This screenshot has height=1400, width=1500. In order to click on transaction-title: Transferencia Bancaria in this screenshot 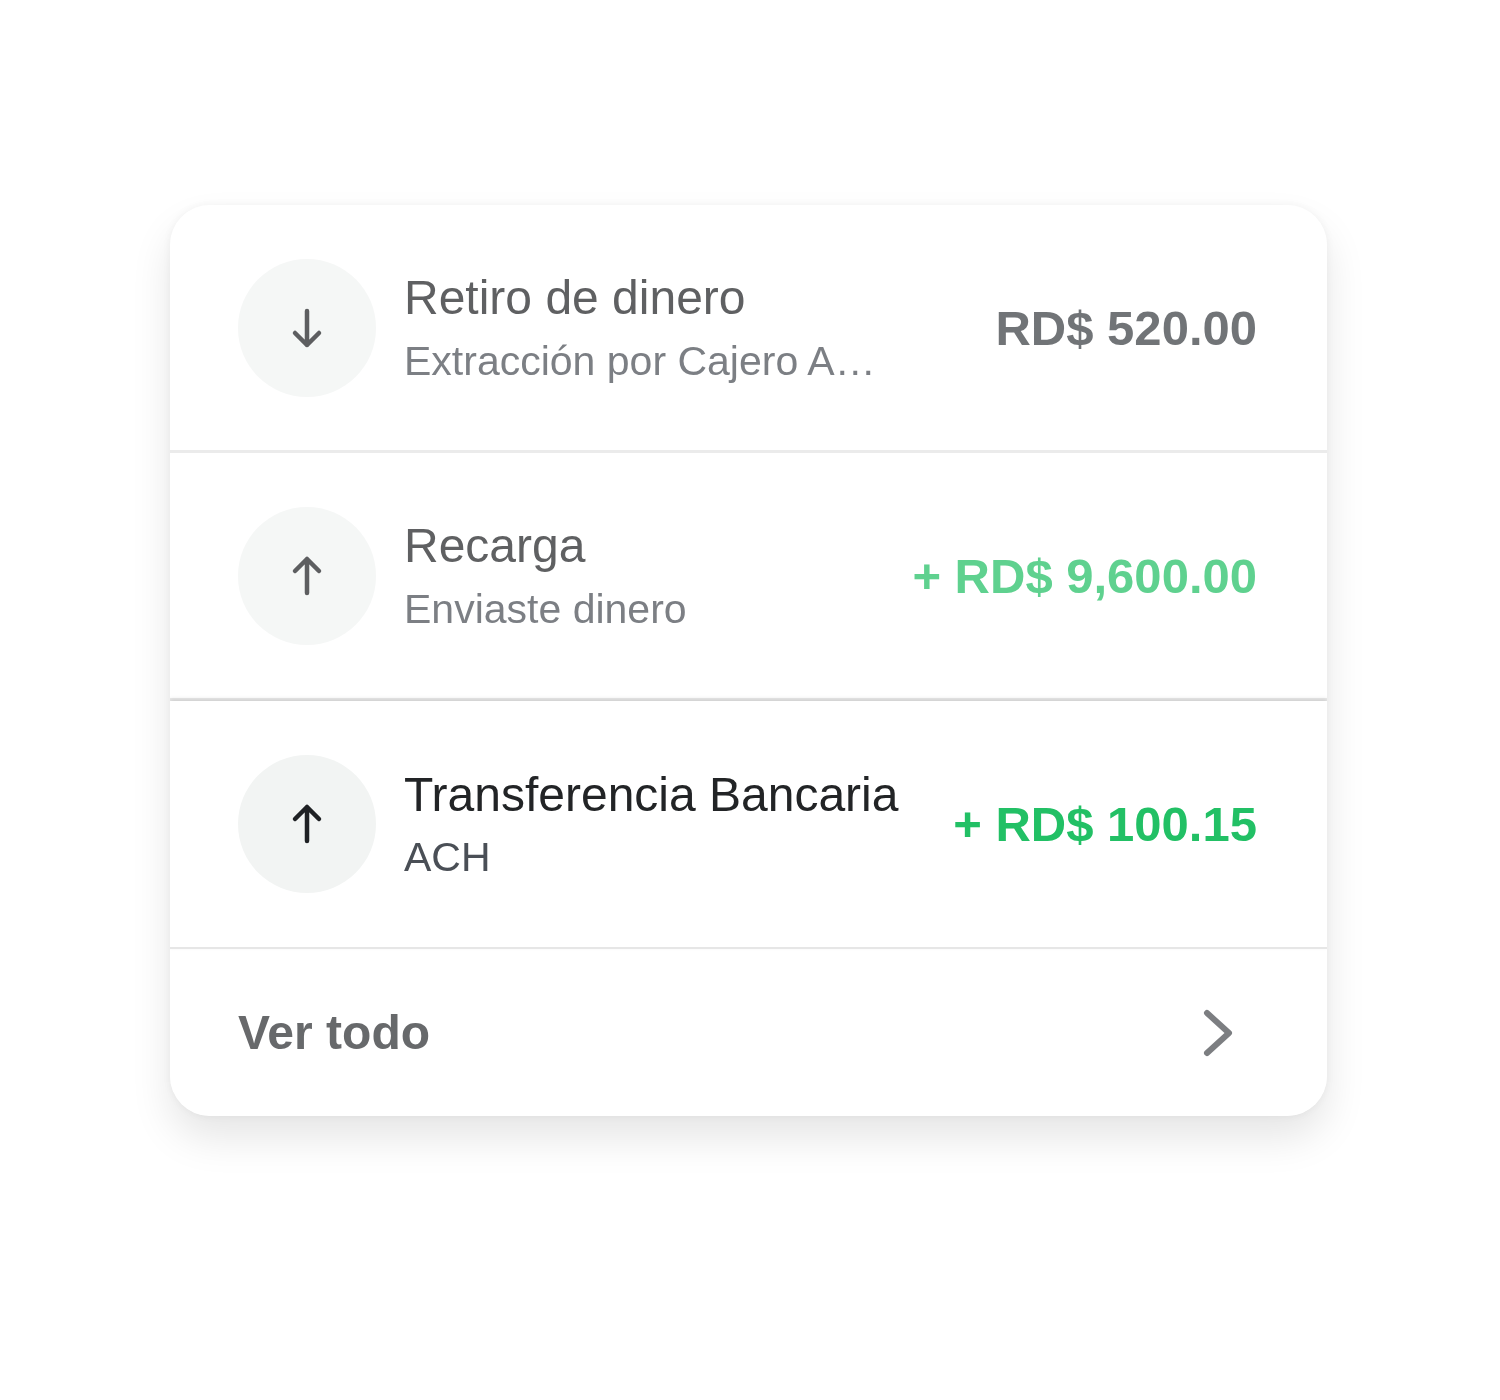, I will do `click(651, 794)`.